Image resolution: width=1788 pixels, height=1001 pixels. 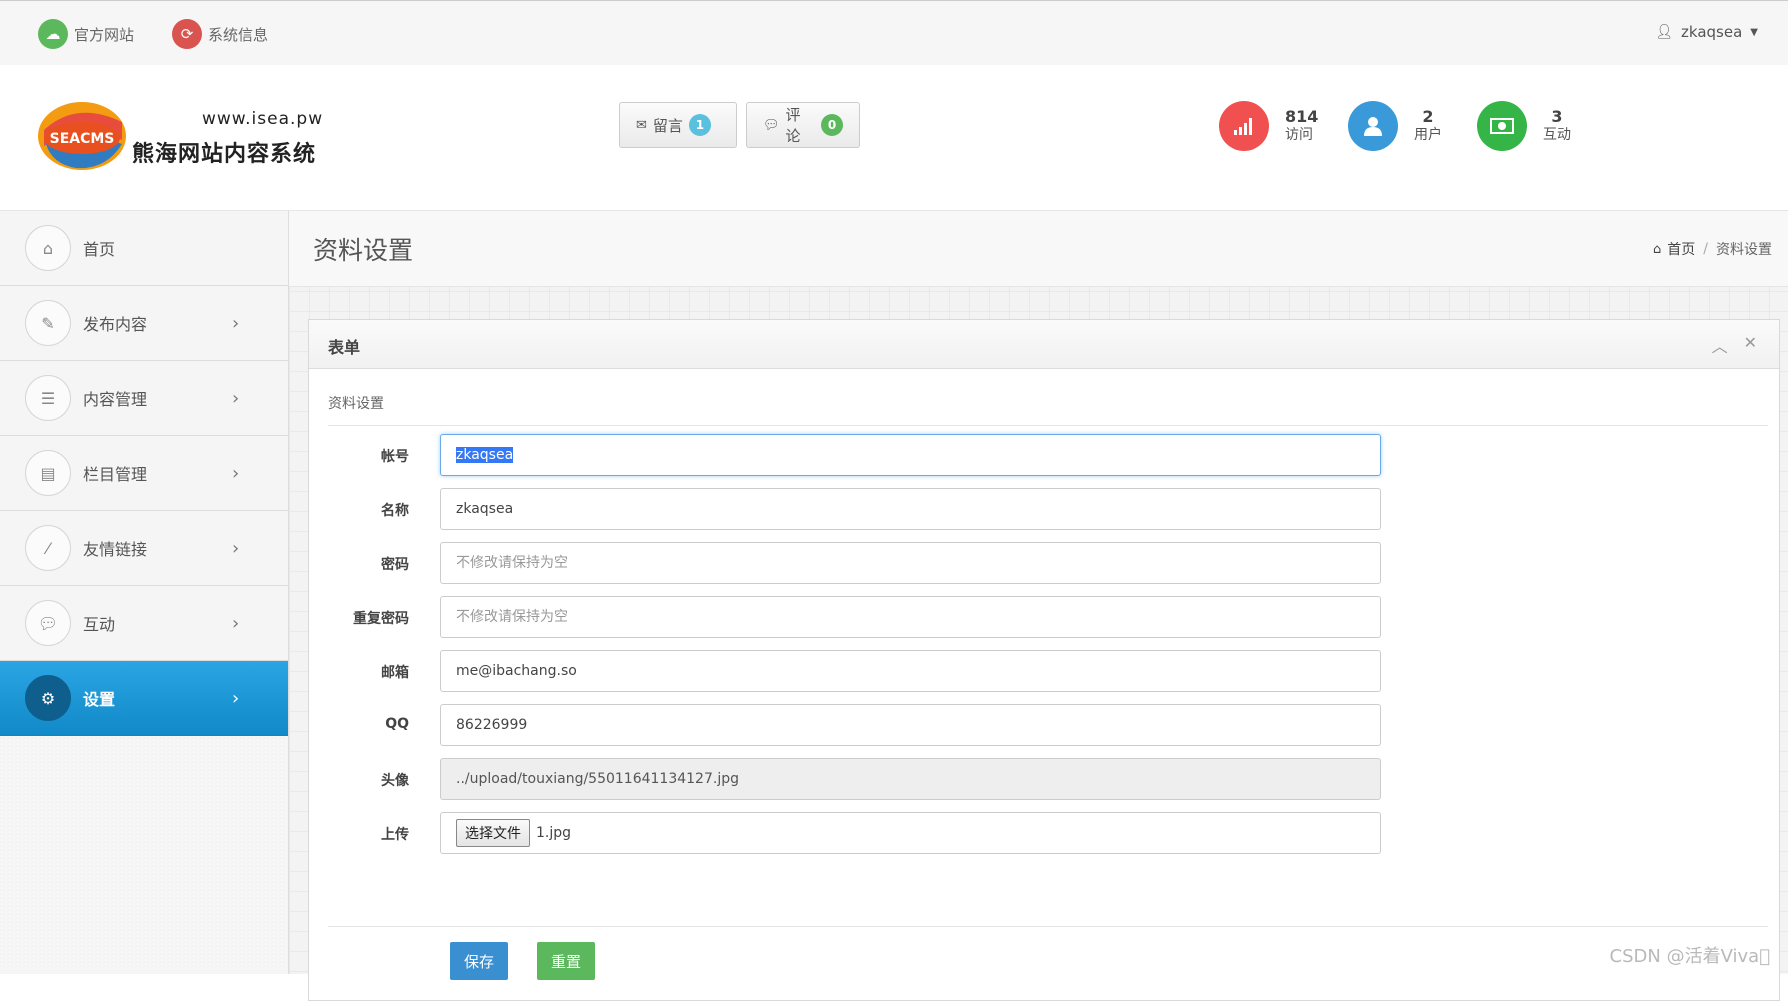 What do you see at coordinates (910, 779) in the screenshot?
I see `avatar-path-input` at bounding box center [910, 779].